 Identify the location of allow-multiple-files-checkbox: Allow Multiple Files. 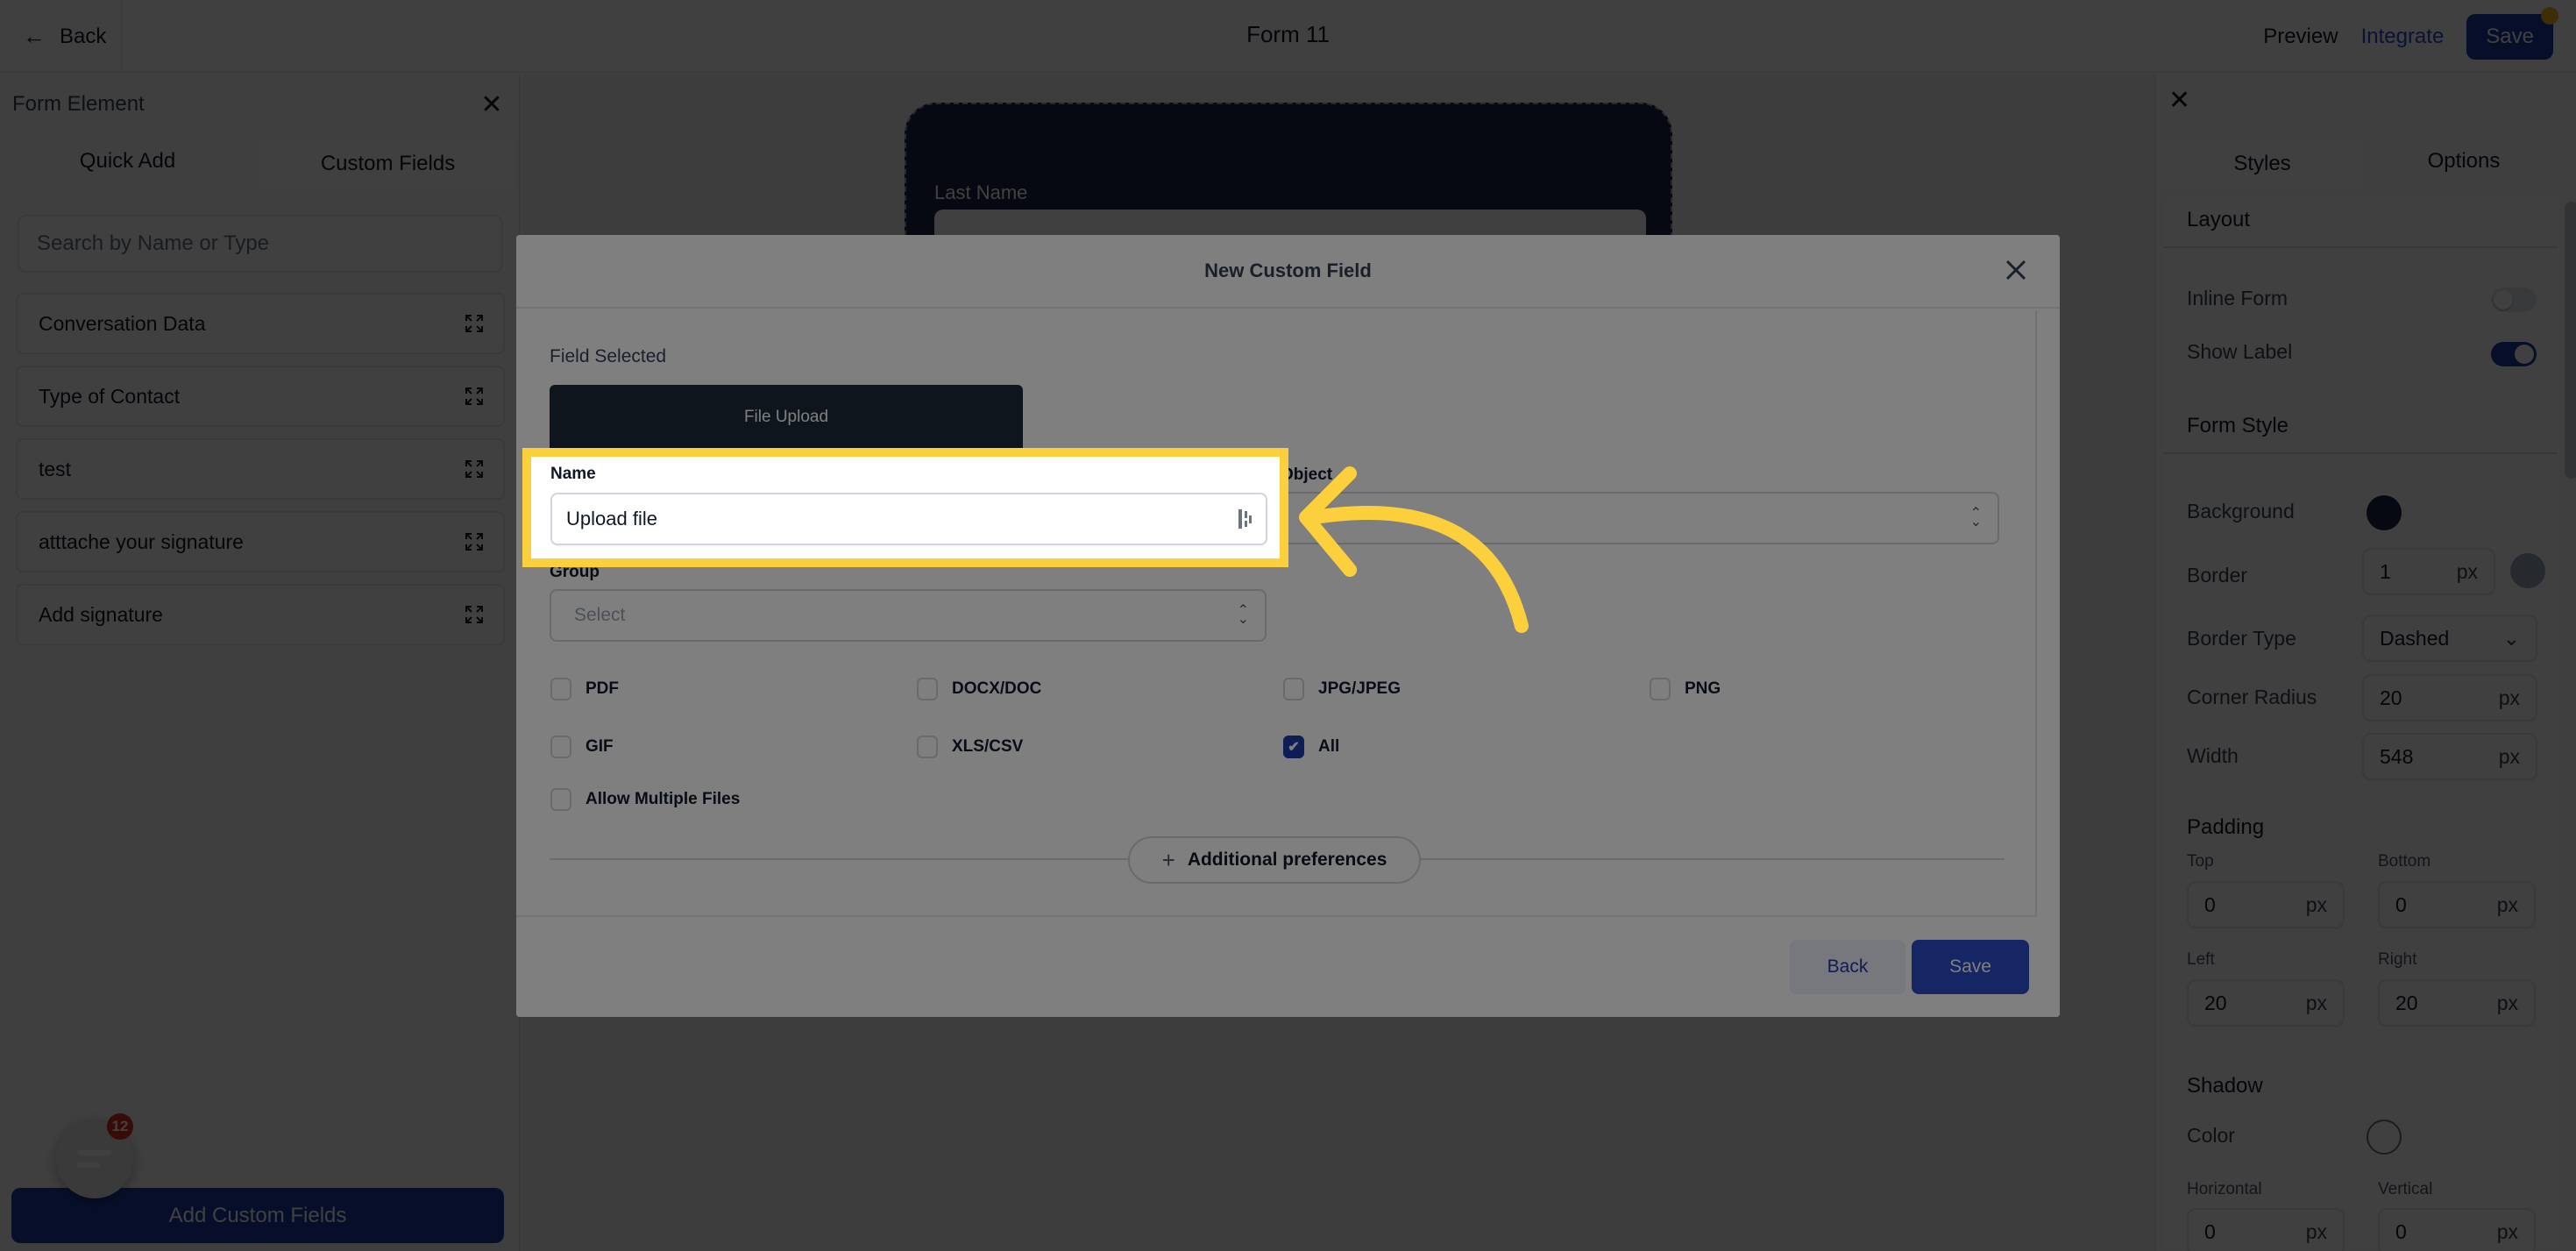
(645, 799).